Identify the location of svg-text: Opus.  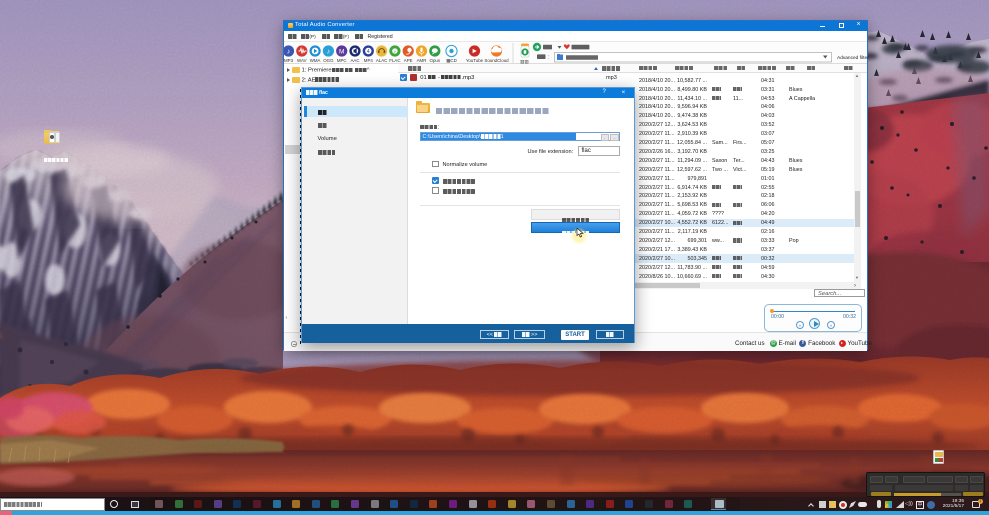
(435, 60).